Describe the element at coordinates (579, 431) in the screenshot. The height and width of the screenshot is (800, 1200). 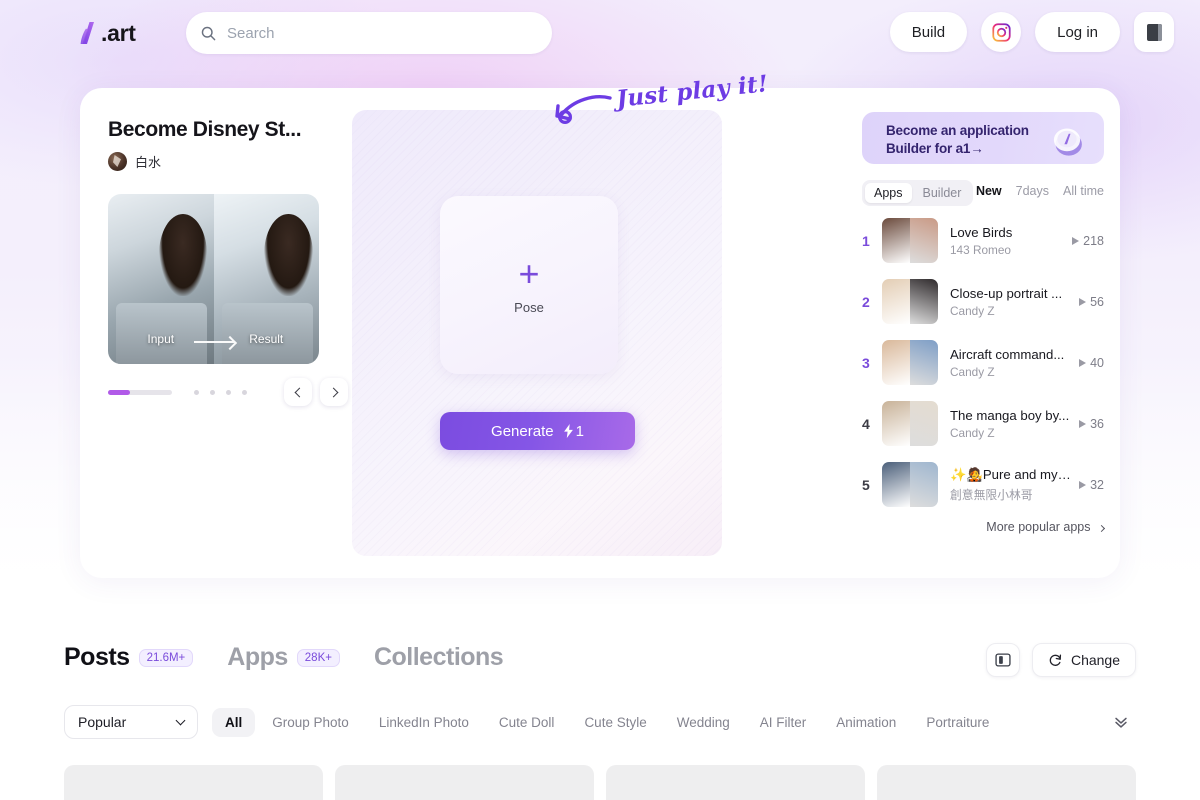
I see `generate-cost-value: 1` at that location.